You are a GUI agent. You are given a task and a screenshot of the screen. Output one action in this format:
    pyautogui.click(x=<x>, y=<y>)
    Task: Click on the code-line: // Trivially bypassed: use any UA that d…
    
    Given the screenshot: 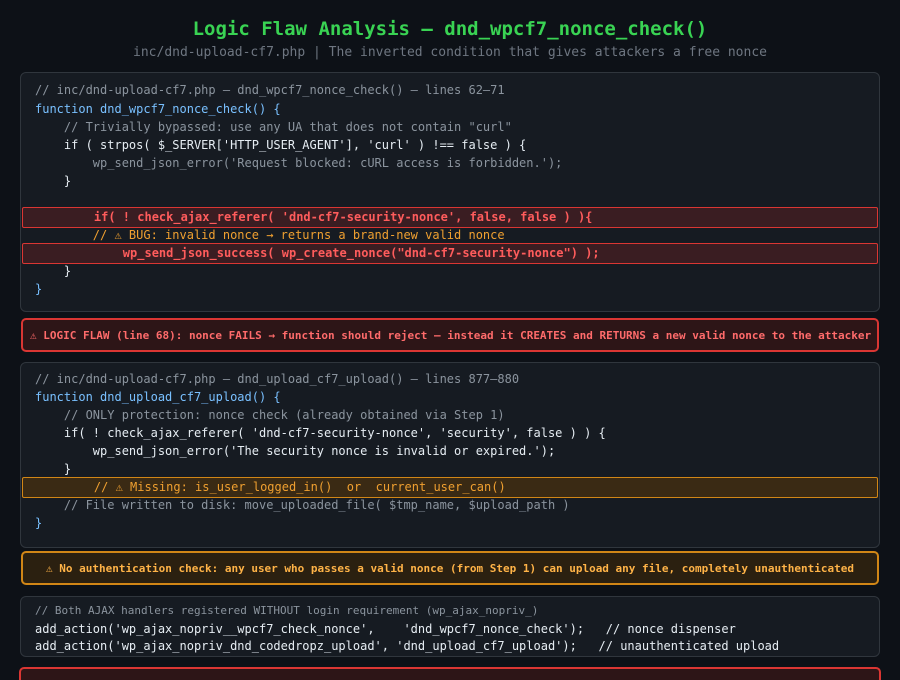 What is the action you would take?
    pyautogui.click(x=273, y=127)
    